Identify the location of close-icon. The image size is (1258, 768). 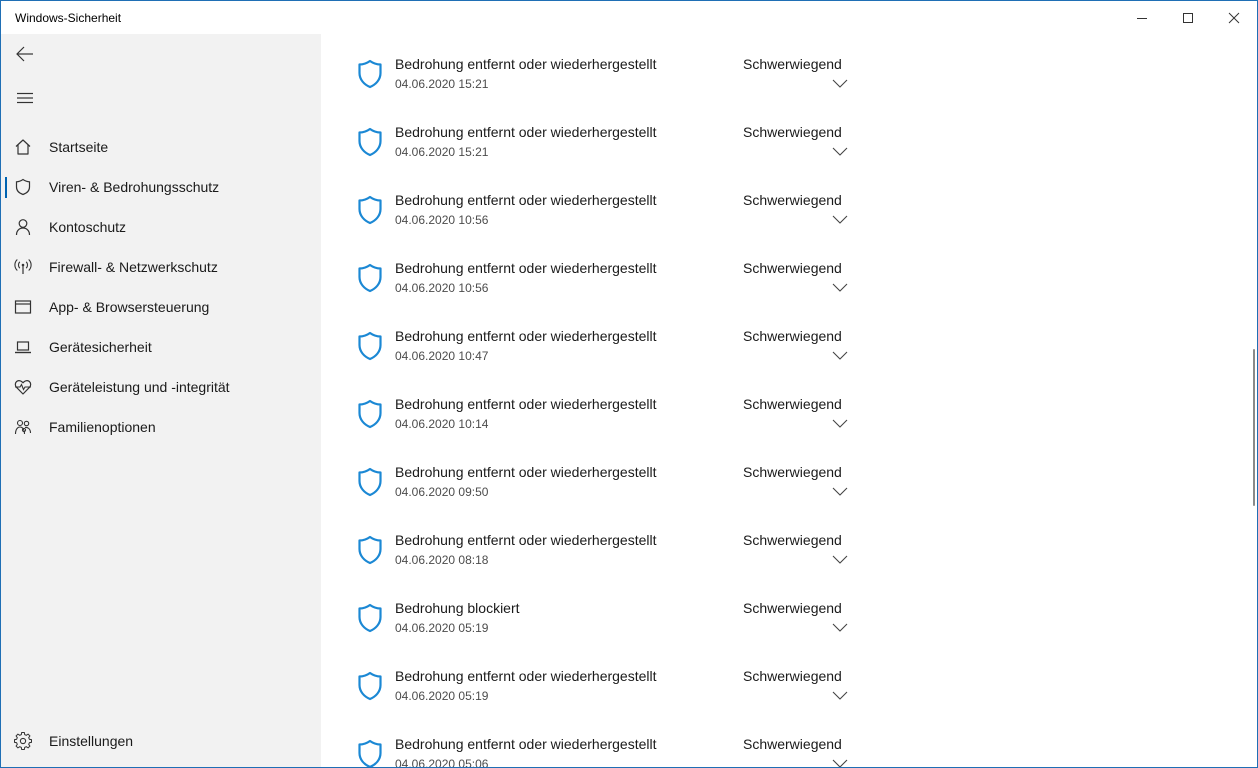
(1234, 17).